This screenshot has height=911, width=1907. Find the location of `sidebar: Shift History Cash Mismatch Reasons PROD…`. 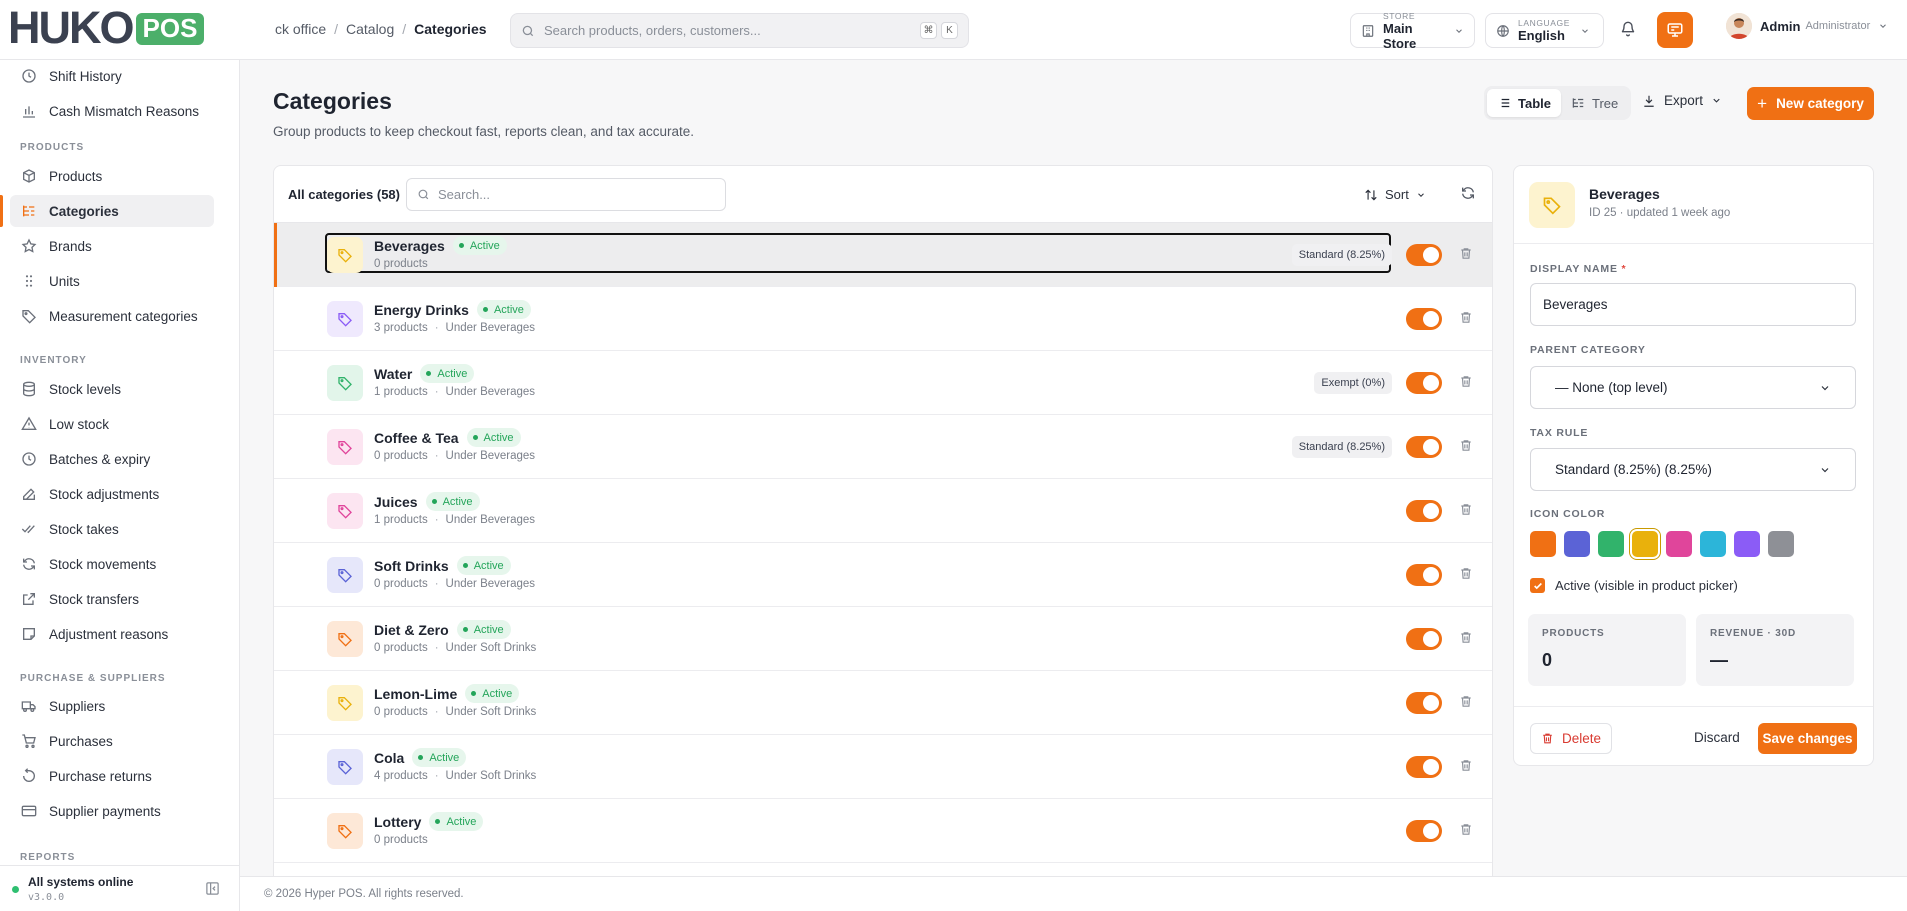

sidebar: Shift History Cash Mismatch Reasons PROD… is located at coordinates (120, 485).